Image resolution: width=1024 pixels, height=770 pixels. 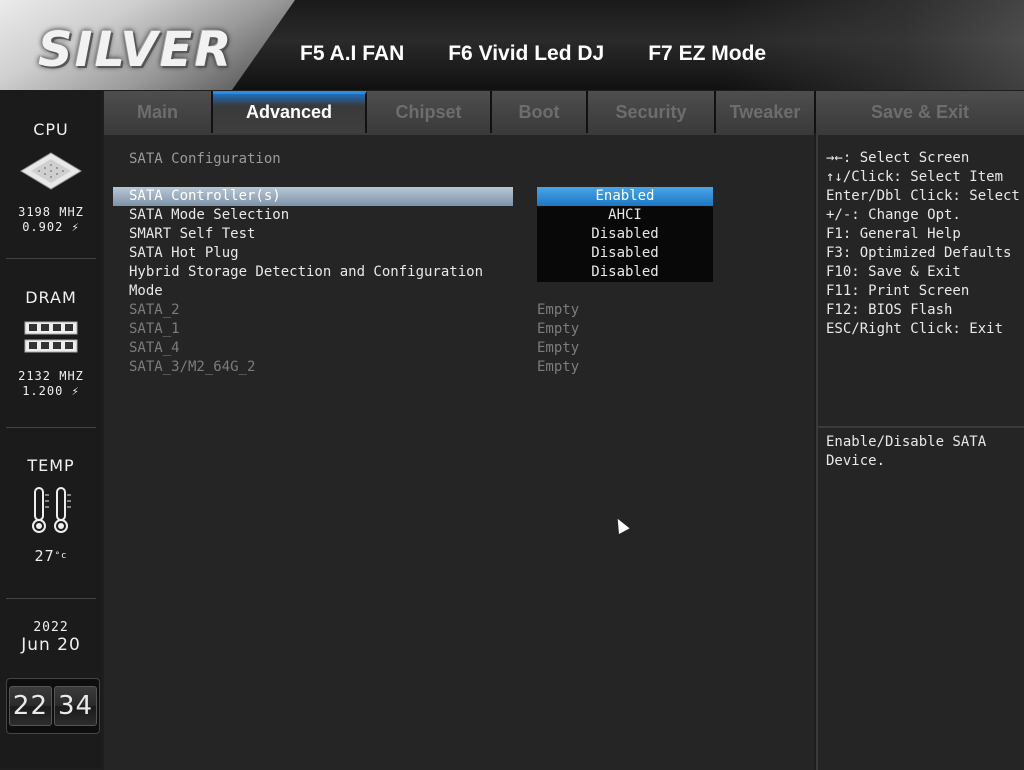 I want to click on tab-chipset: Chipset, so click(x=429, y=112).